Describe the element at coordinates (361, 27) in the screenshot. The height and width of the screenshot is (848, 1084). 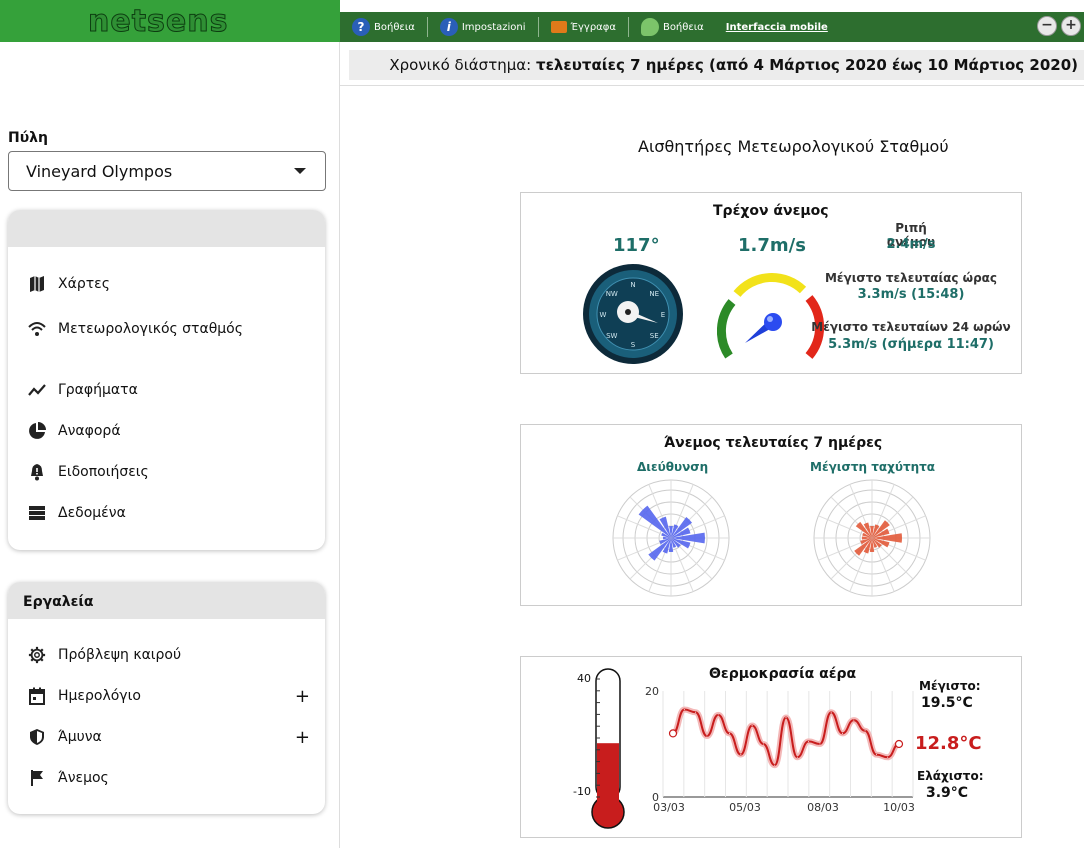
I see `help-icon: ?` at that location.